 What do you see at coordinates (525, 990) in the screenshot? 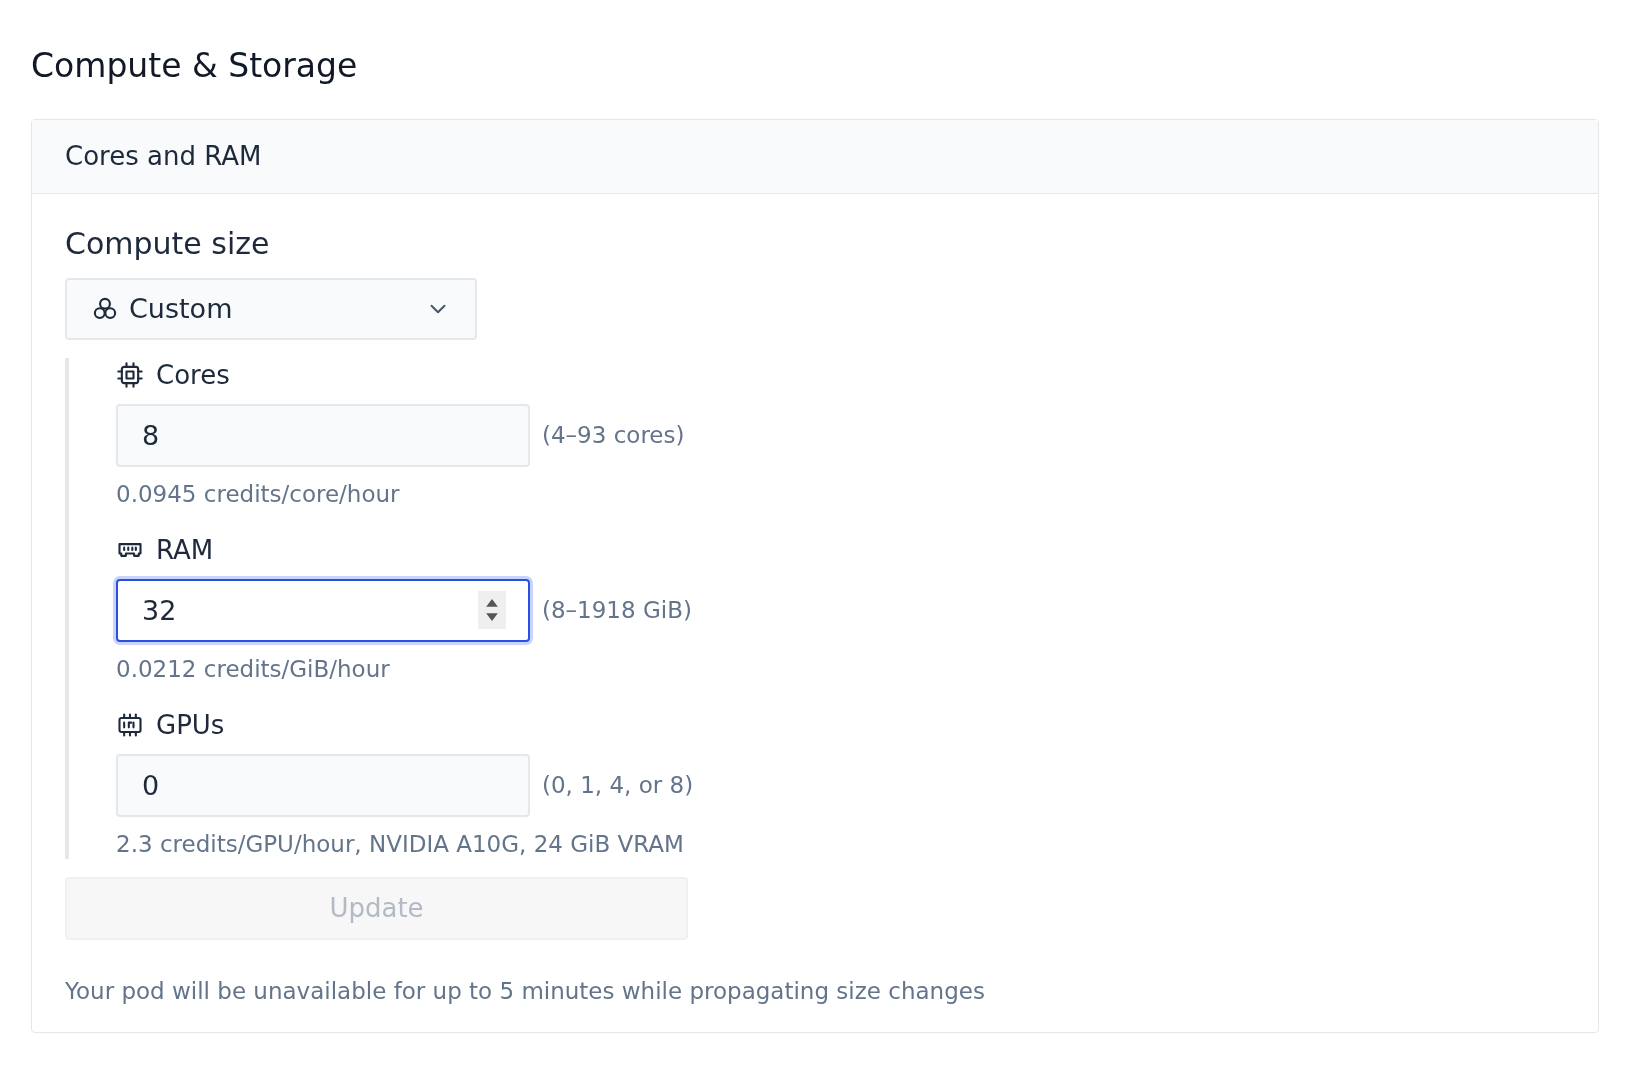
I see `info-text: Your pod will be unavailable for up to 5 minutes while propagating size changes` at bounding box center [525, 990].